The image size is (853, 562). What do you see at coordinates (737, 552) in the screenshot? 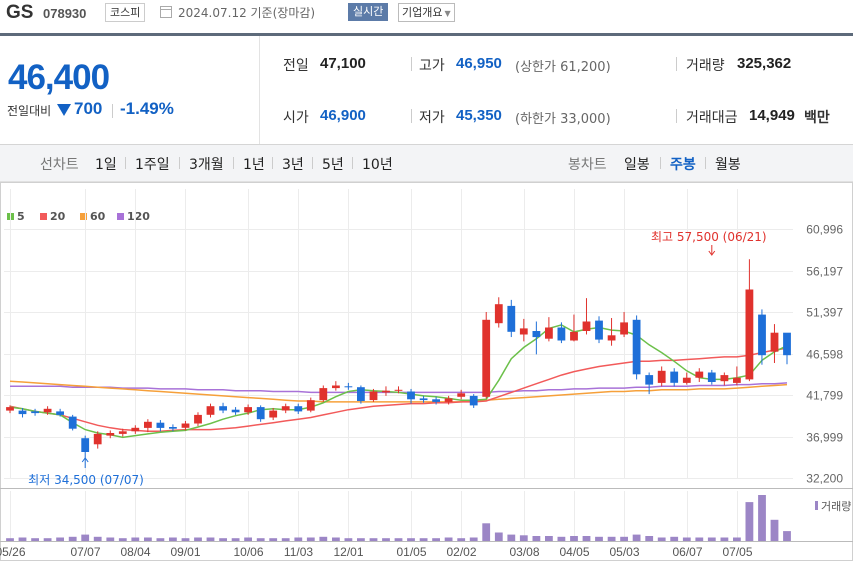
I see `x-tick-label: 07/05` at bounding box center [737, 552].